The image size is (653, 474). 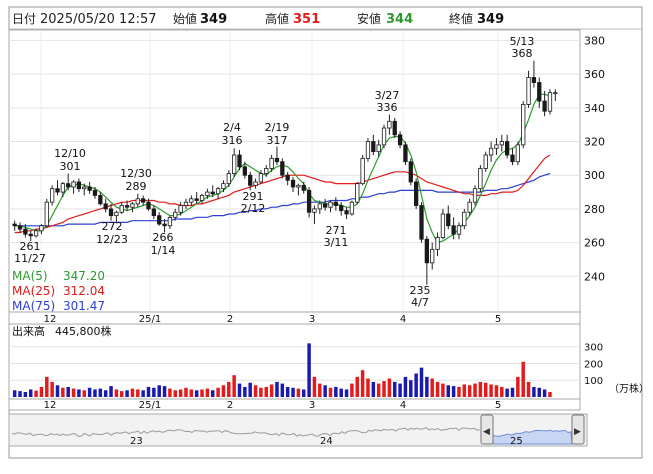 I want to click on annotation-value: 368, so click(x=522, y=53).